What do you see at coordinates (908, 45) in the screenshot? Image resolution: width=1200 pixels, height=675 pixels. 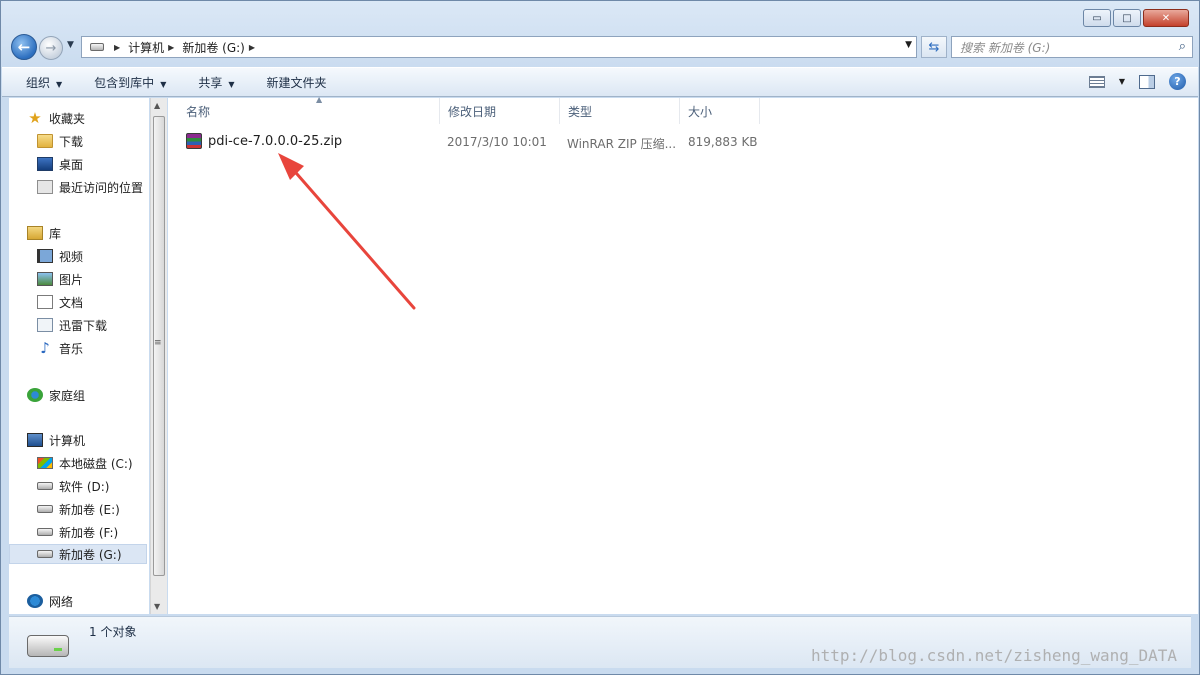 I see `address-dropdown-icon: ▼` at bounding box center [908, 45].